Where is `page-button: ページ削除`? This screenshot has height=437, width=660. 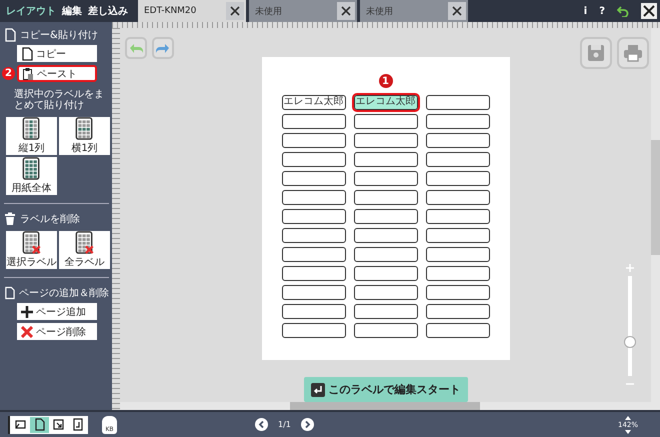
page-button: ページ削除 is located at coordinates (57, 331).